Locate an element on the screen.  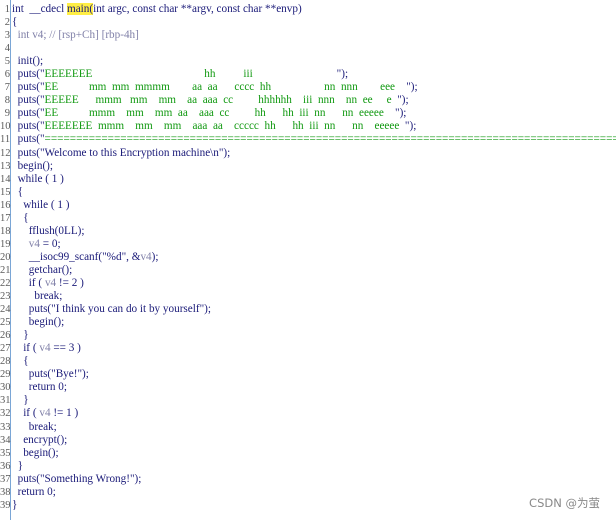
code-line: 14 while ( 1 ) is located at coordinates (308, 179).